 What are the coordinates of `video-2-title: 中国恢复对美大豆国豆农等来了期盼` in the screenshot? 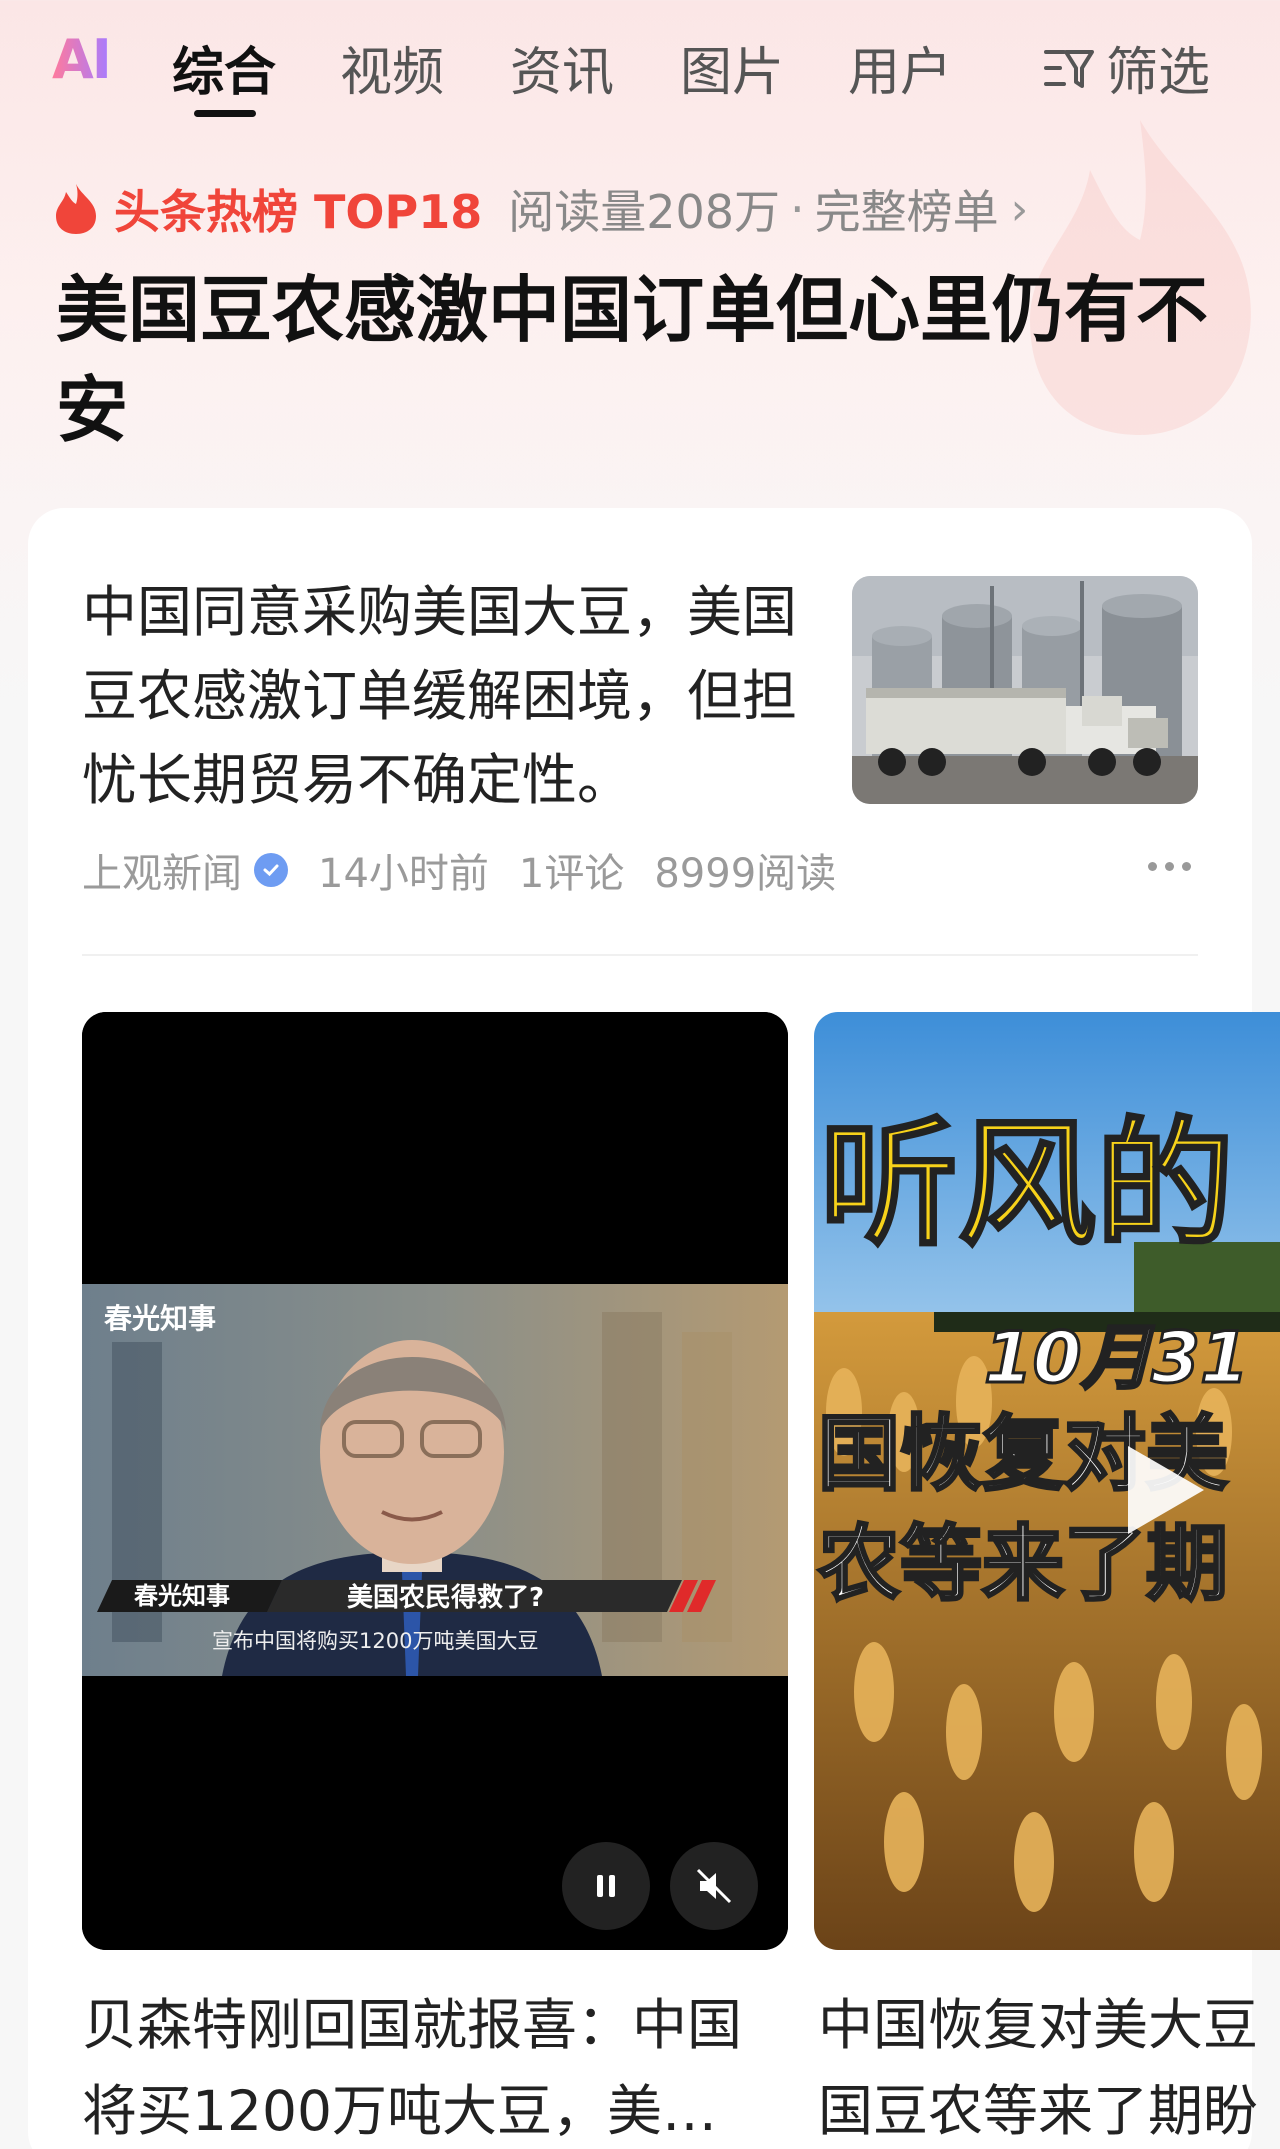 It's located at (1049, 2065).